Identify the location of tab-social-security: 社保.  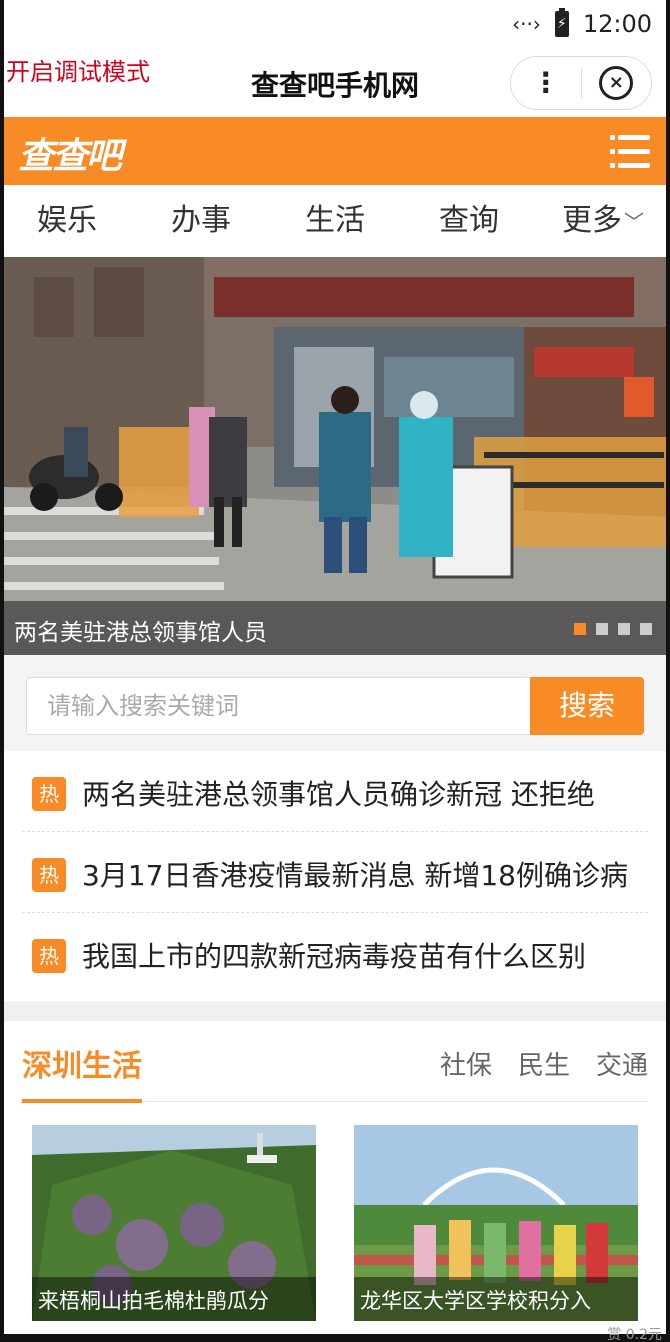
(466, 1063).